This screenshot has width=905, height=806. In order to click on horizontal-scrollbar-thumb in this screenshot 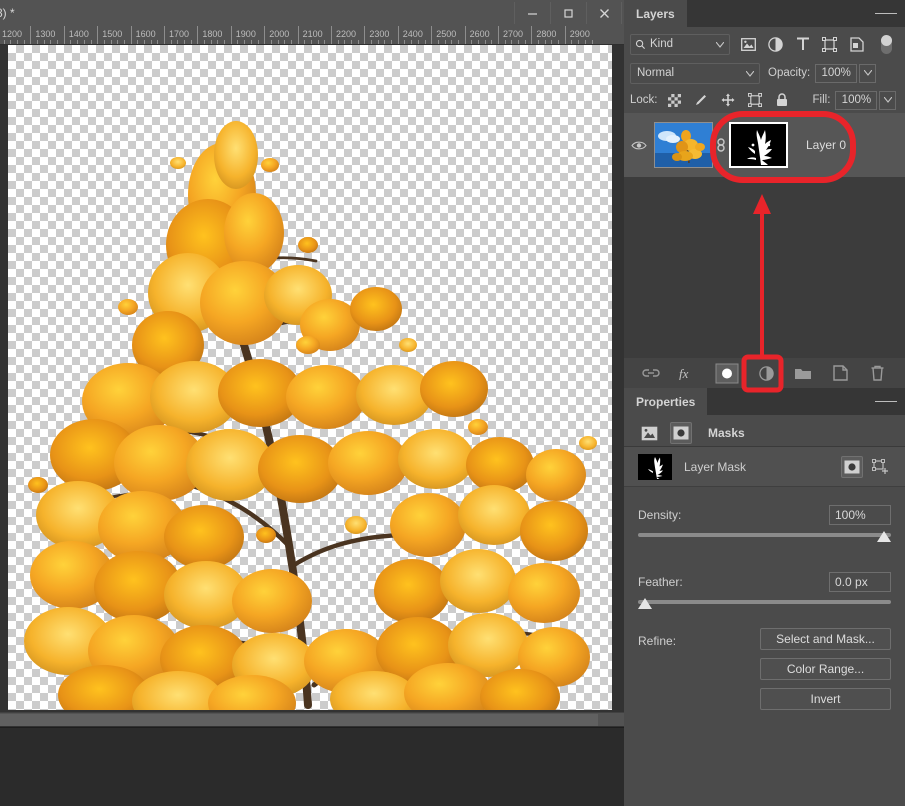, I will do `click(299, 720)`.